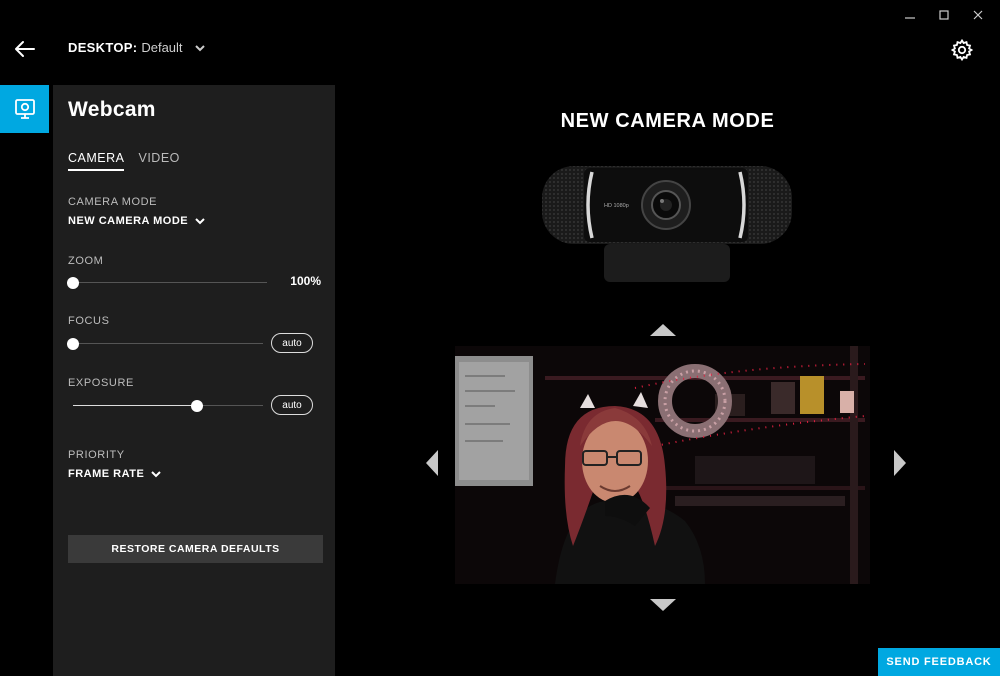 This screenshot has width=1000, height=676. I want to click on maximize-button, so click(944, 15).